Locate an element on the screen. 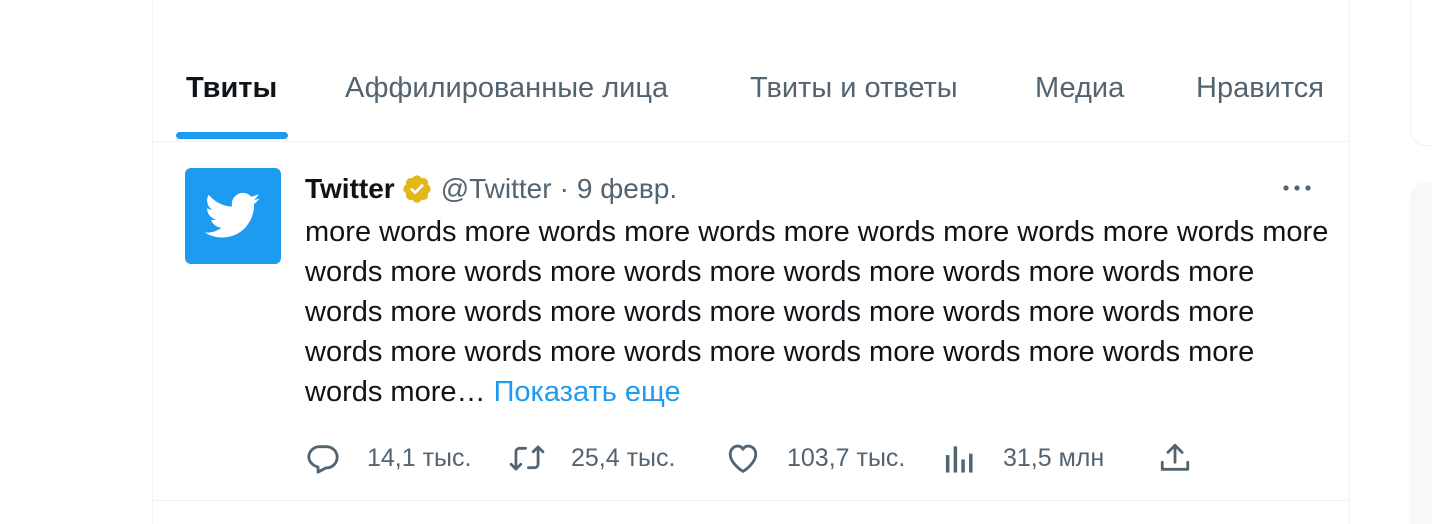  display-name: Twitter is located at coordinates (350, 189).